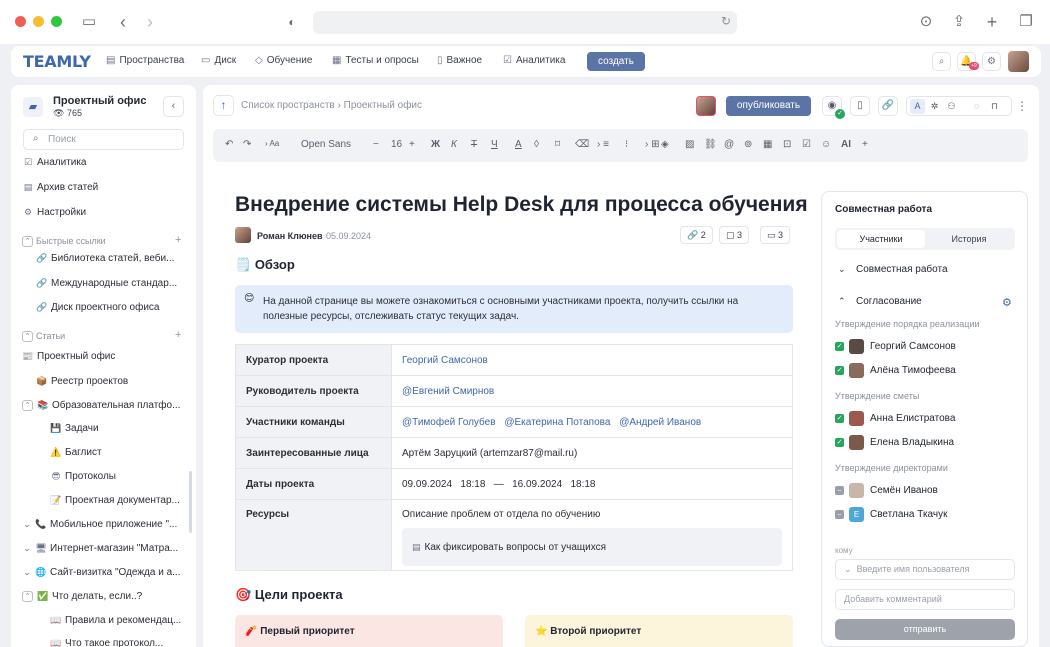 This screenshot has width=1050, height=647. I want to click on list-icon: ⁝, so click(626, 144).